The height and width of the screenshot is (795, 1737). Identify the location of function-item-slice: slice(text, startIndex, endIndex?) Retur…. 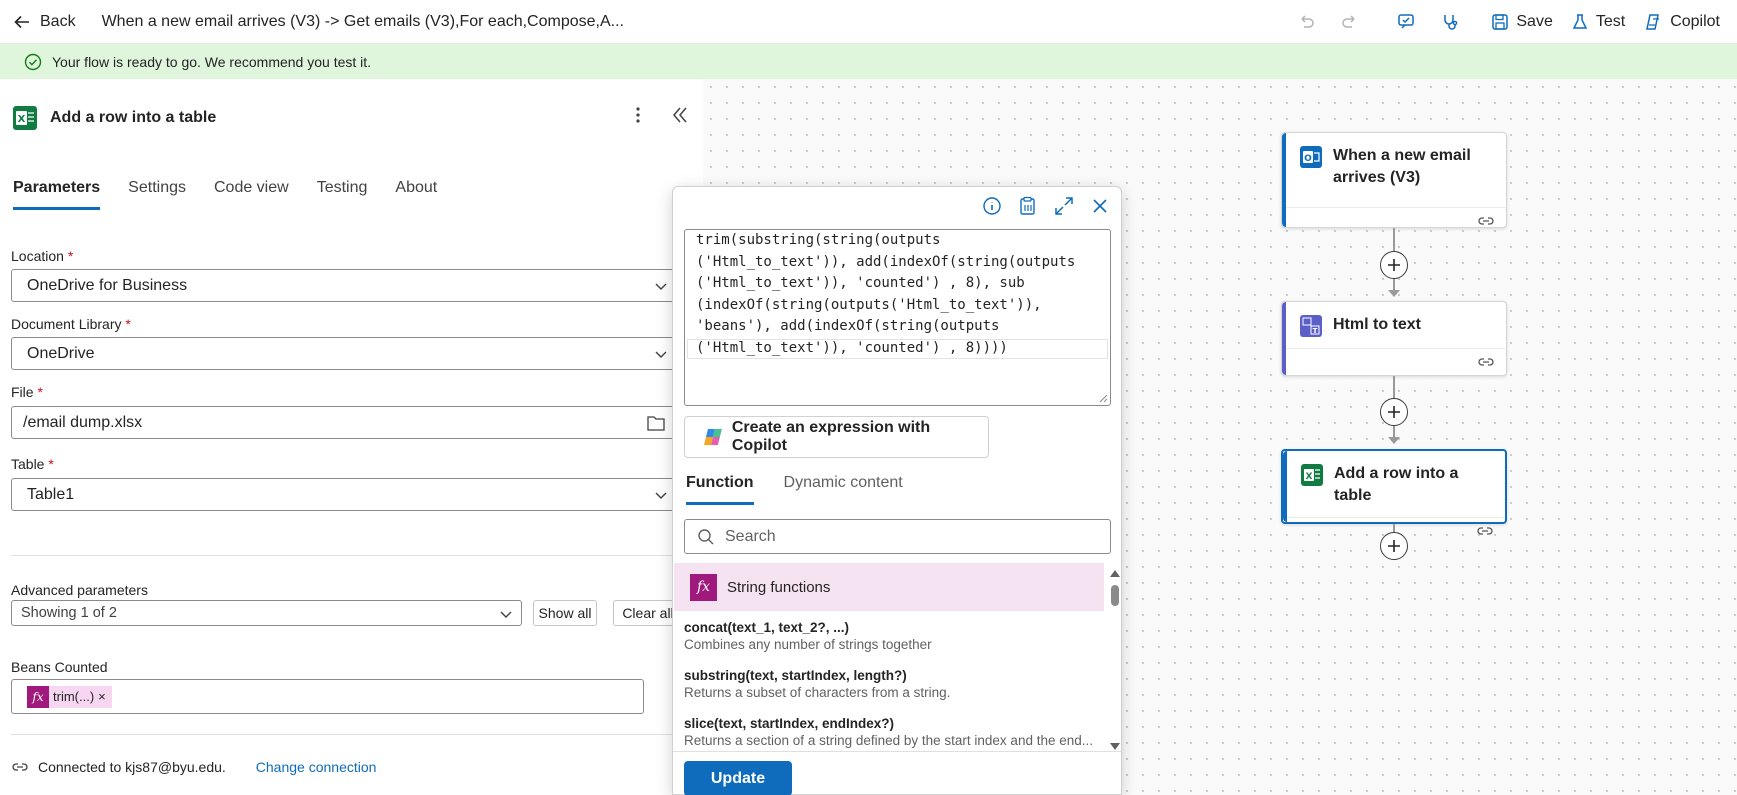
(894, 732).